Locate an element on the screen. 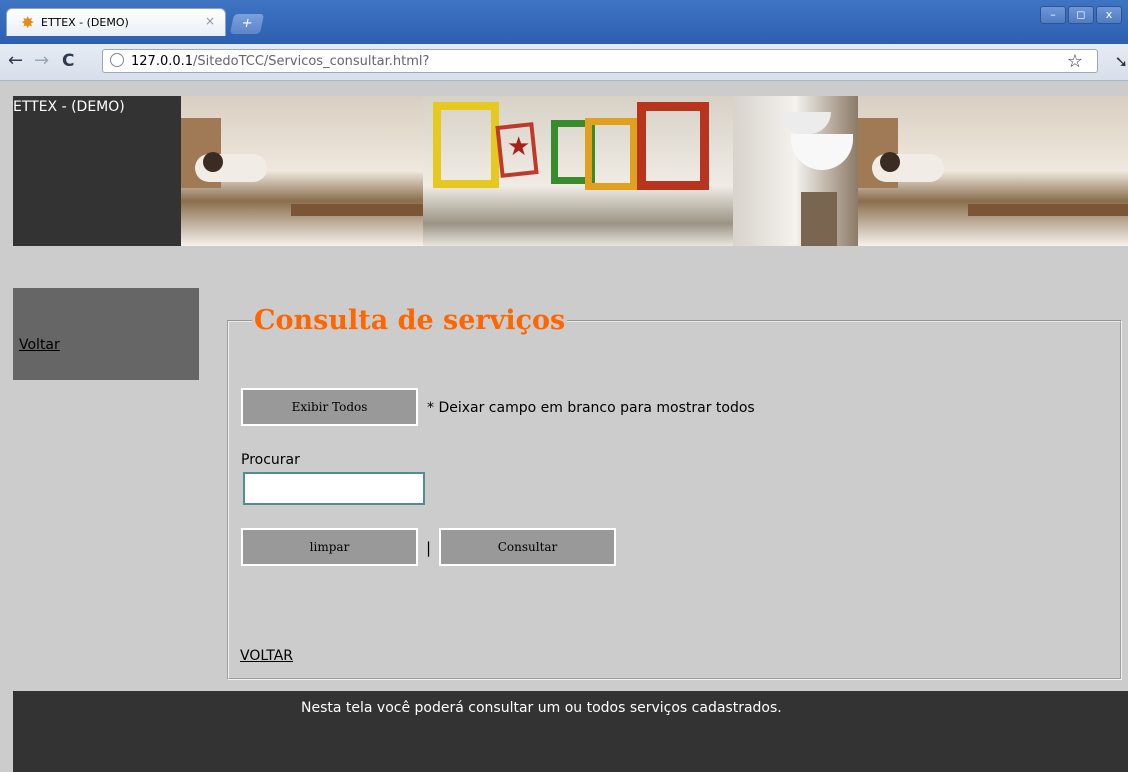  browser-tab: ✸ ETTEX - (DEMO) × is located at coordinates (116, 22).